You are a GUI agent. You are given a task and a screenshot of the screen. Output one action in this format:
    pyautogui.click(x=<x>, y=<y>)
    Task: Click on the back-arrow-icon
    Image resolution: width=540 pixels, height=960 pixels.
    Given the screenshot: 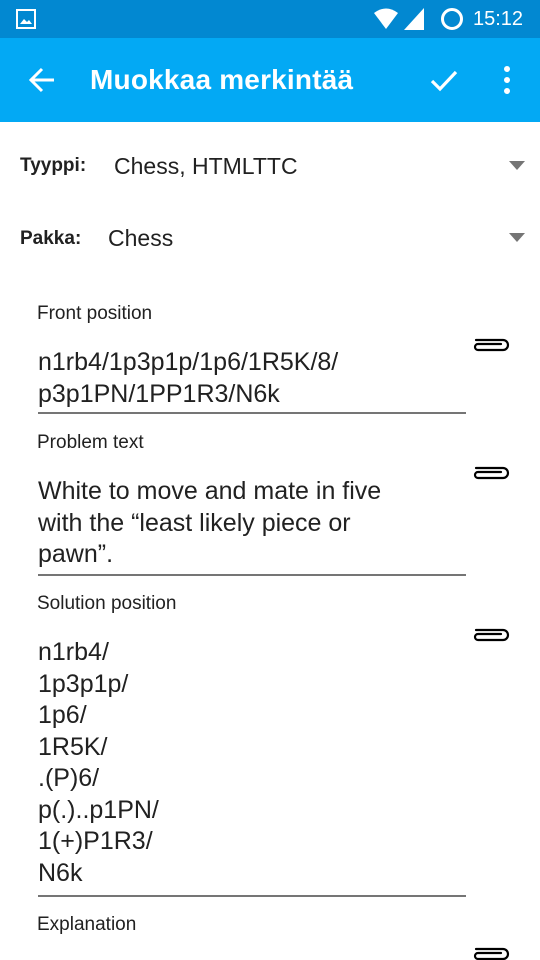 What is the action you would take?
    pyautogui.click(x=42, y=80)
    